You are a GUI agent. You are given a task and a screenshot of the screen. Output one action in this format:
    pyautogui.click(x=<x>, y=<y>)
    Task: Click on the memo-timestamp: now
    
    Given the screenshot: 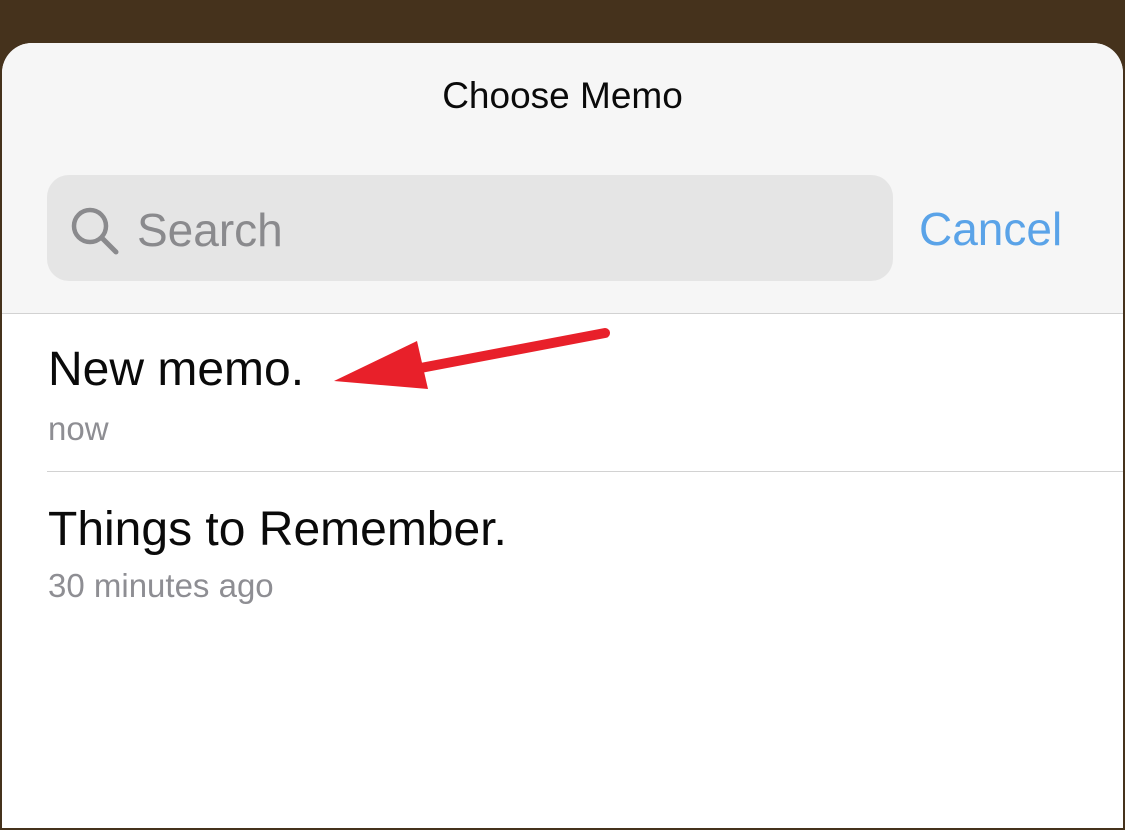 What is the action you would take?
    pyautogui.click(x=78, y=428)
    